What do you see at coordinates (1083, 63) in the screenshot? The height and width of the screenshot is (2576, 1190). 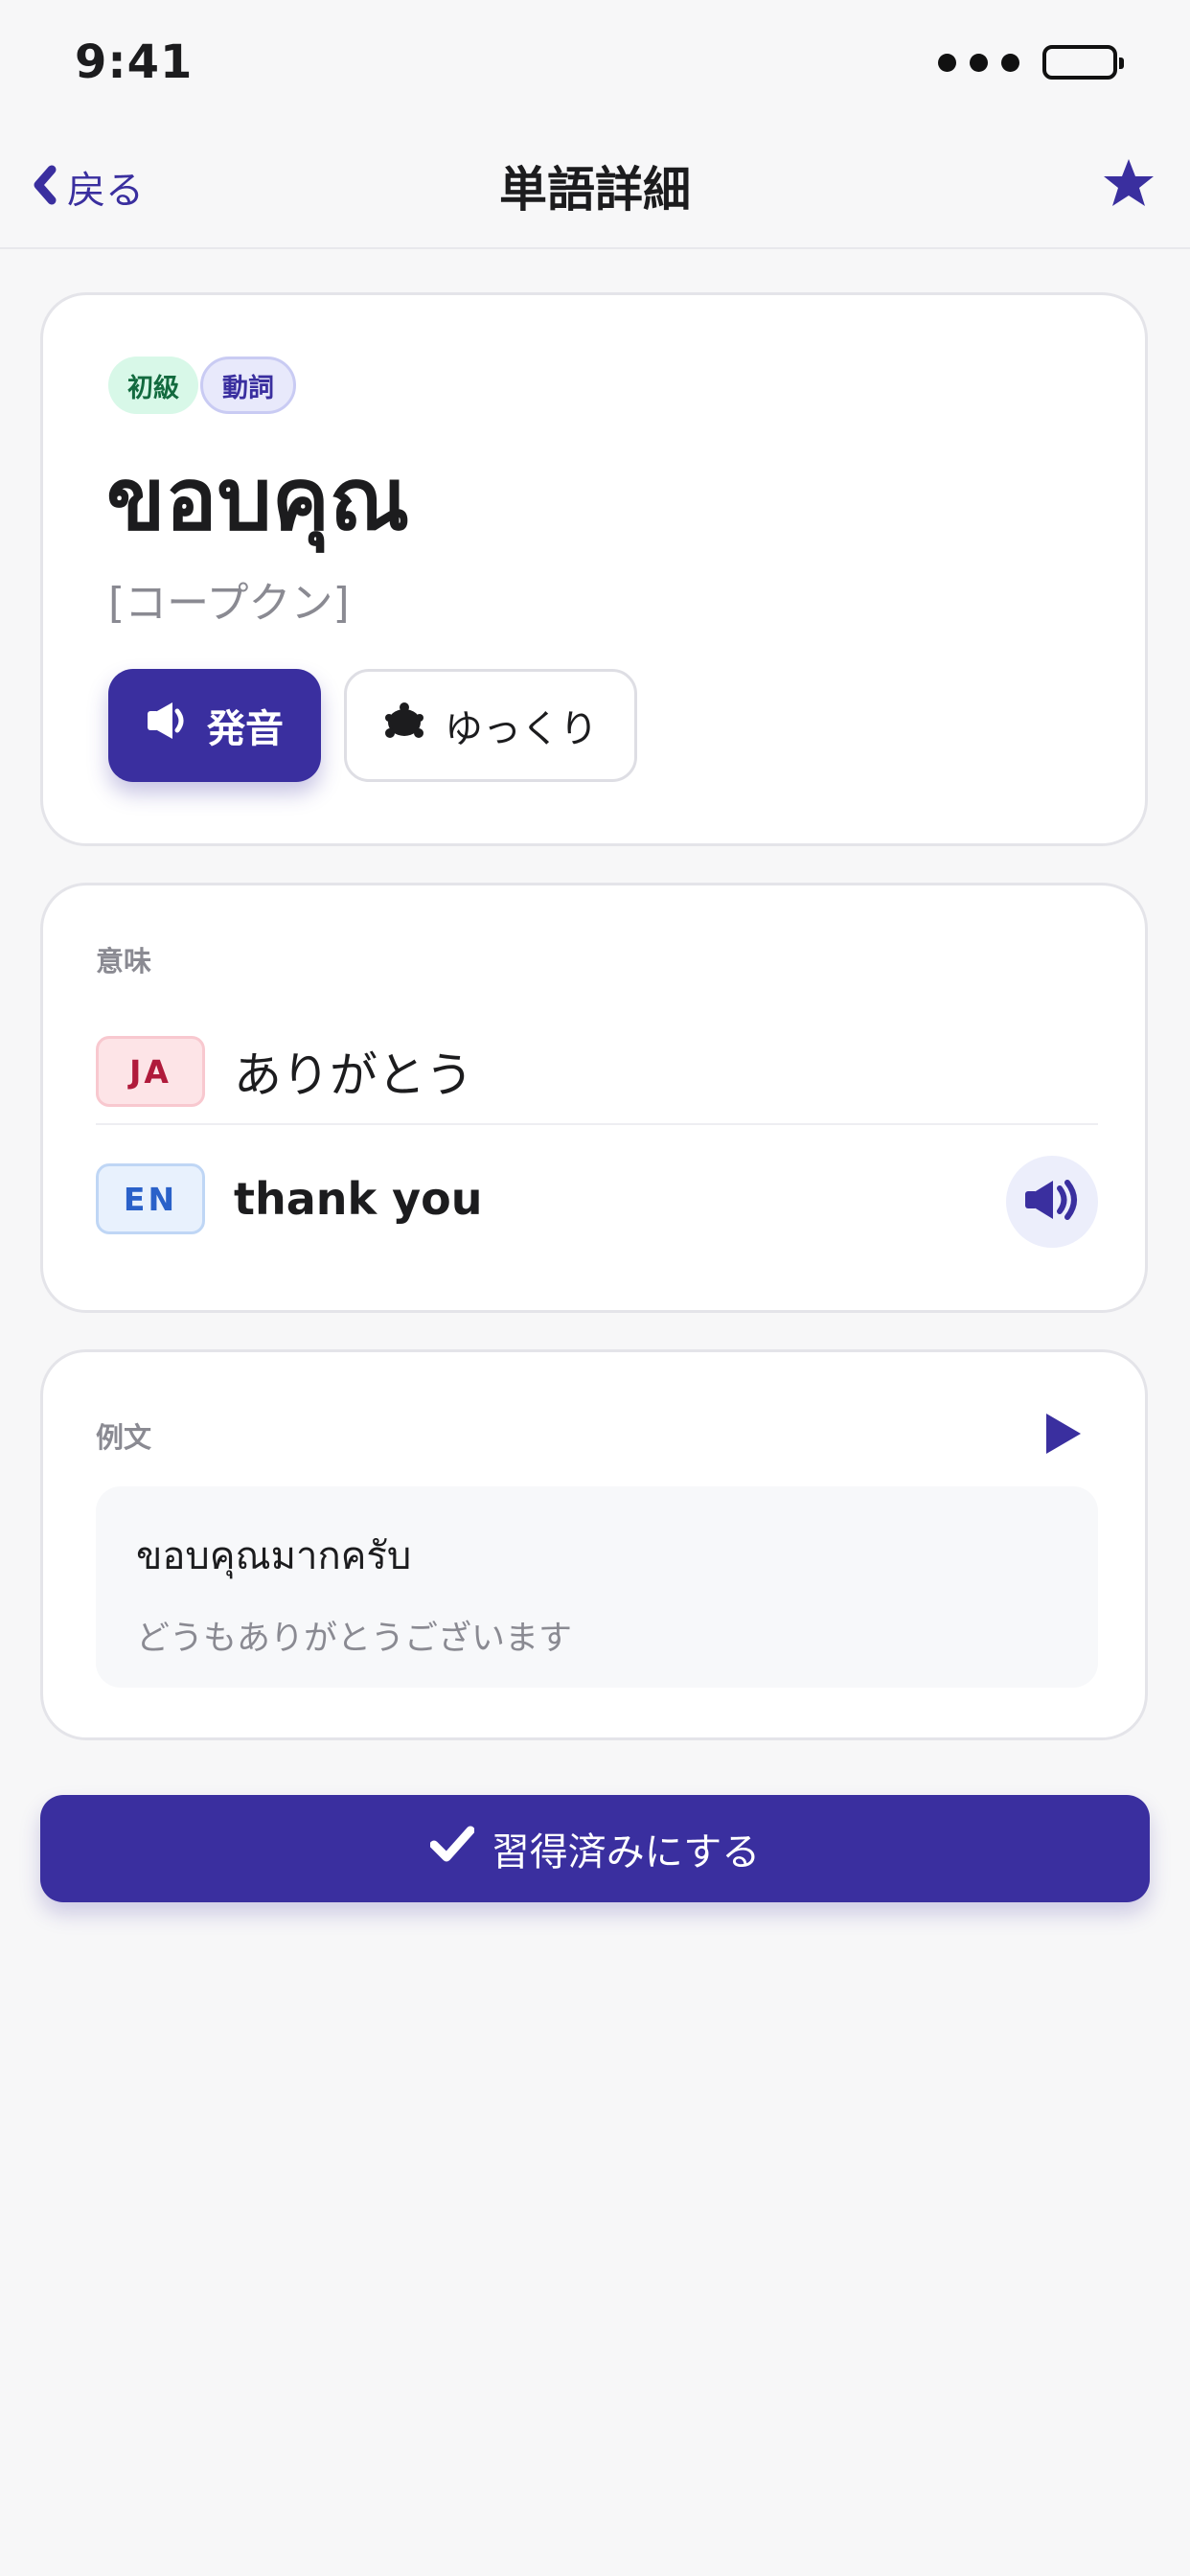 I see `battery-icon` at bounding box center [1083, 63].